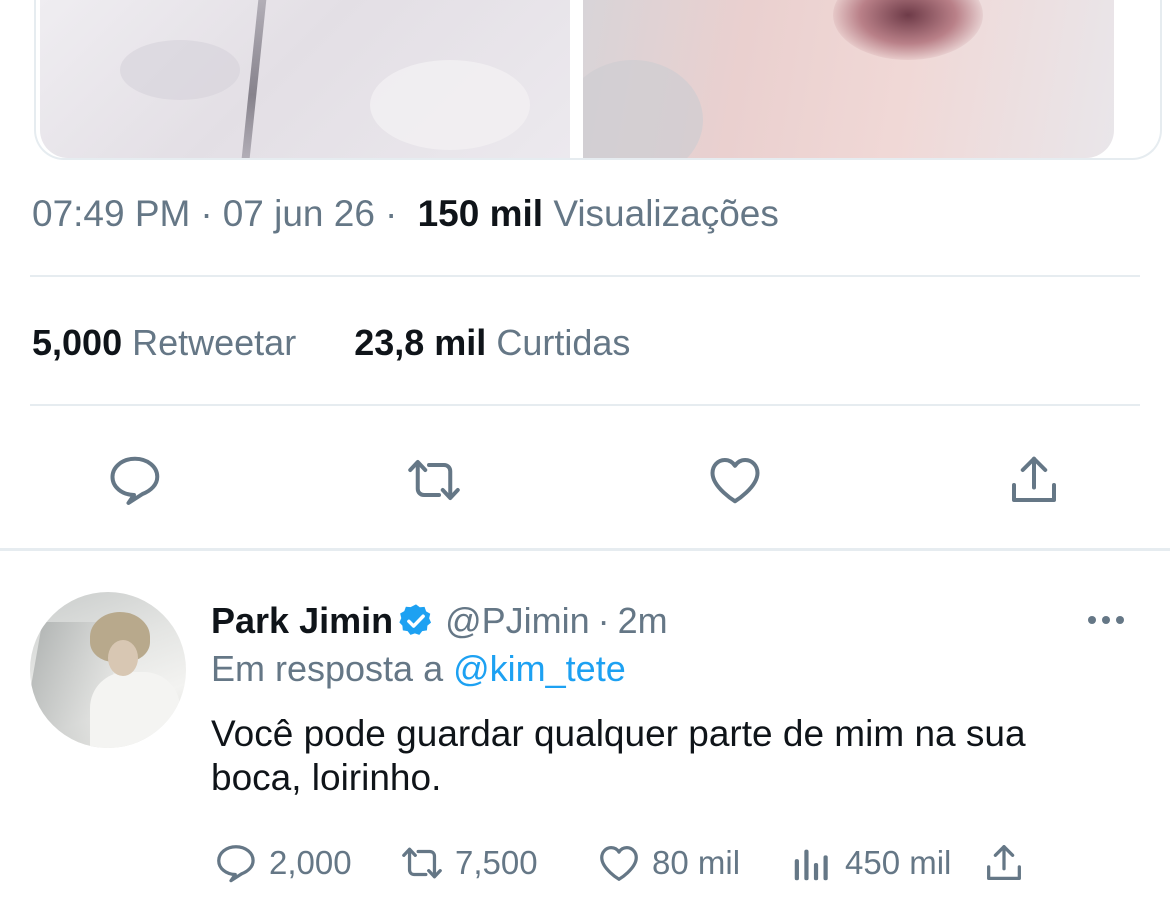 This screenshot has width=1170, height=910. Describe the element at coordinates (666, 213) in the screenshot. I see `views-label: Visualizações` at that location.